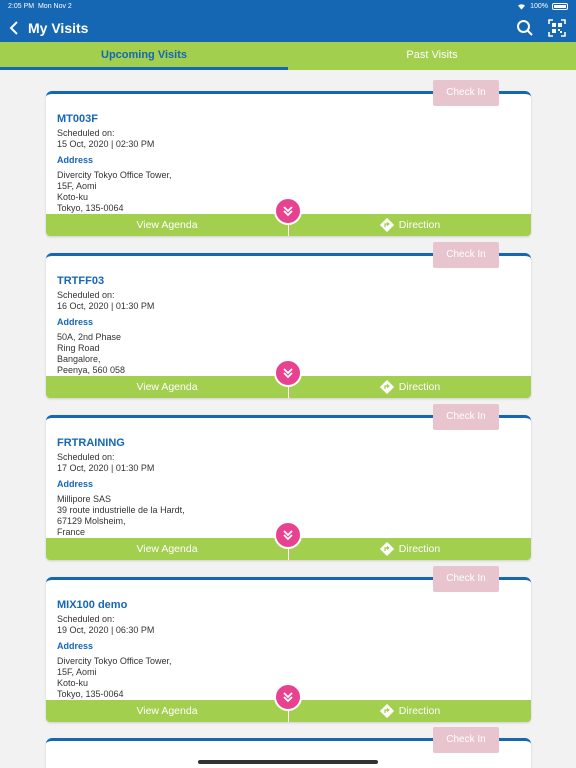 This screenshot has width=576, height=768. I want to click on visit-code: MIX100 demo, so click(92, 605).